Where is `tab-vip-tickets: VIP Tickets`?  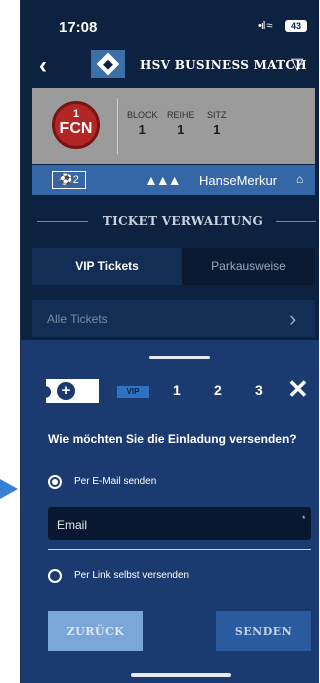
tab-vip-tickets: VIP Tickets is located at coordinates (107, 266).